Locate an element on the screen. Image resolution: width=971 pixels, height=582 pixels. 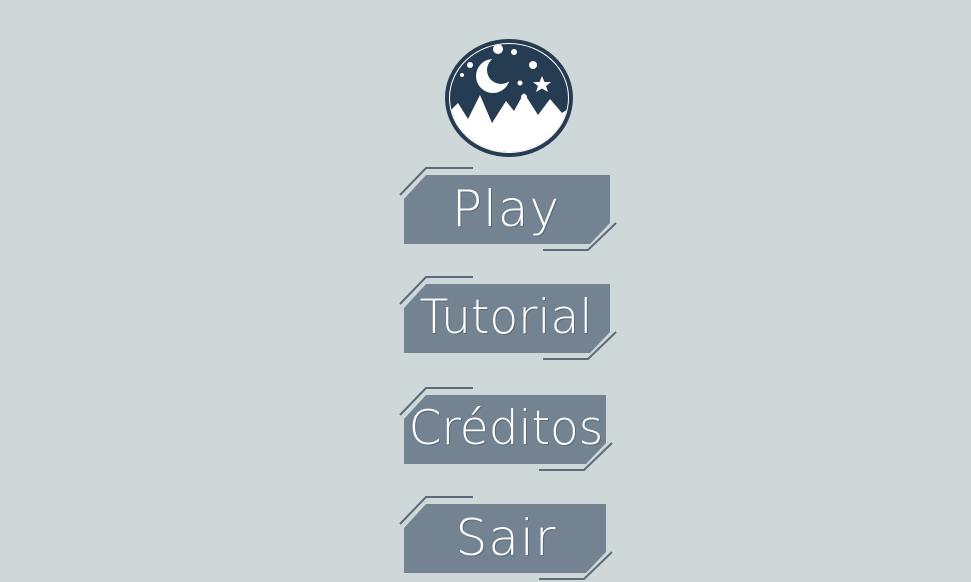
sair-label: Sair is located at coordinates (506, 538).